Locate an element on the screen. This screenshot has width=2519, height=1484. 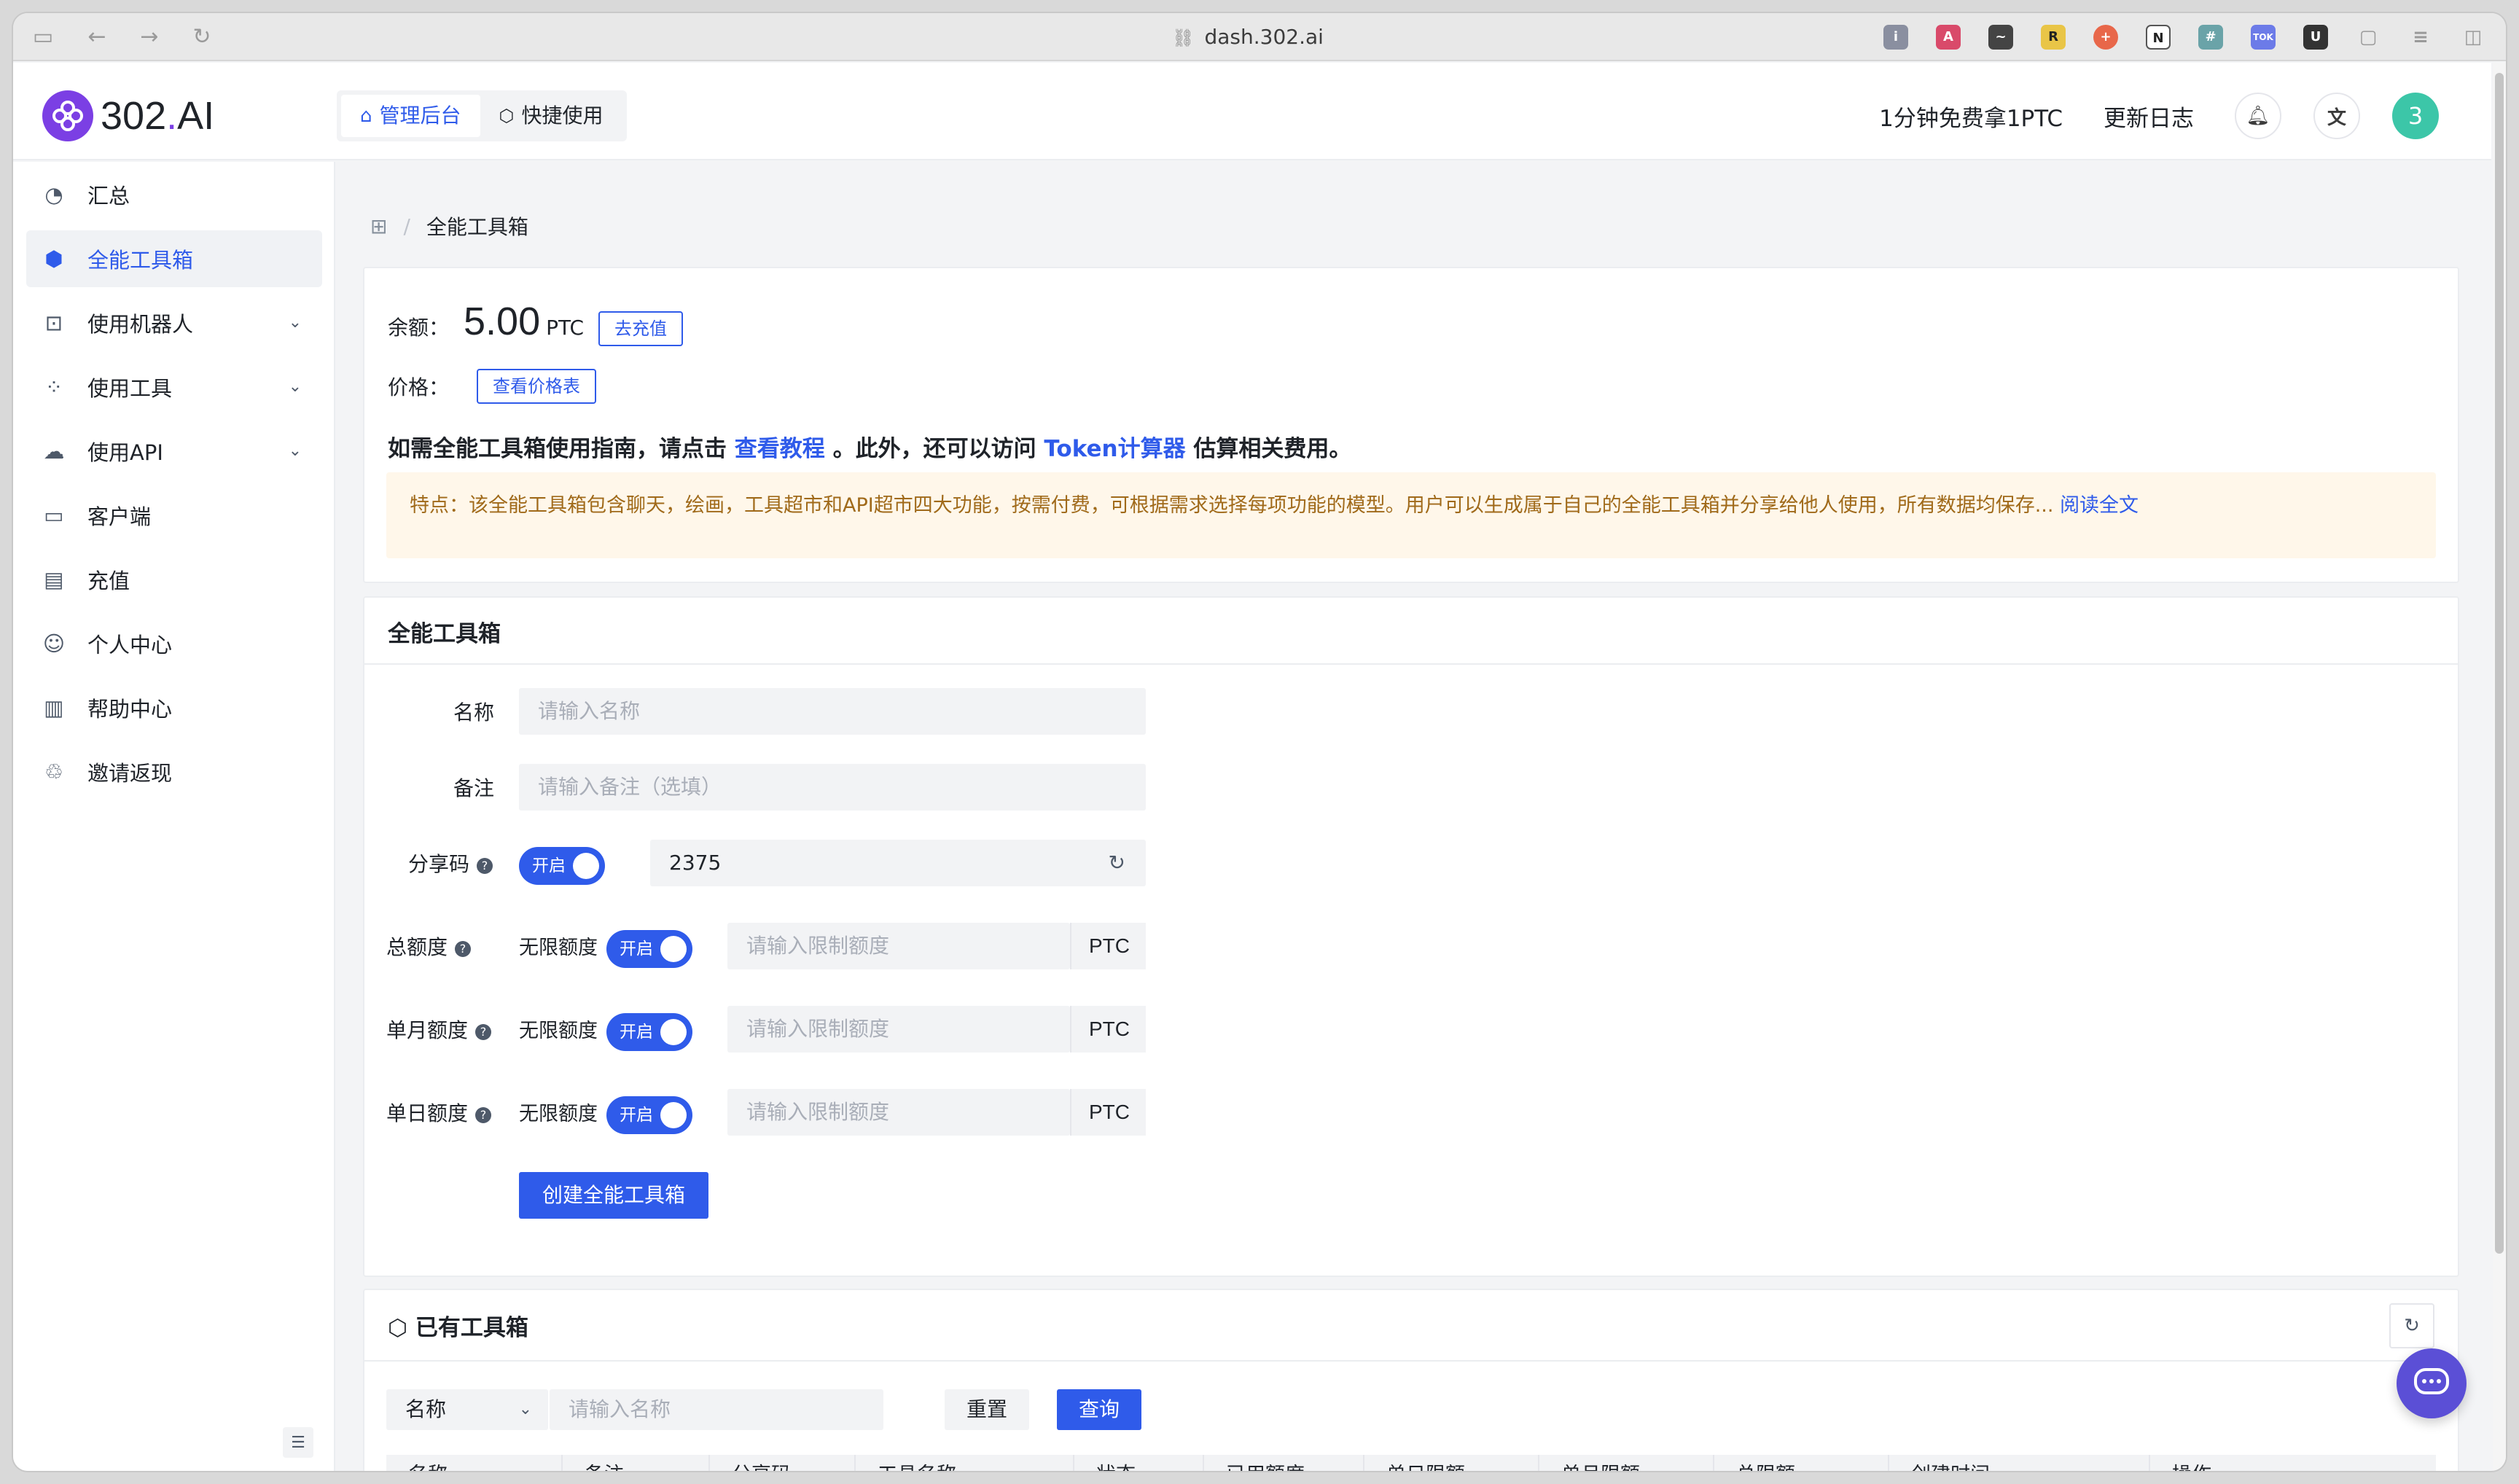
refresh-button: ↻ is located at coordinates (2411, 1325).